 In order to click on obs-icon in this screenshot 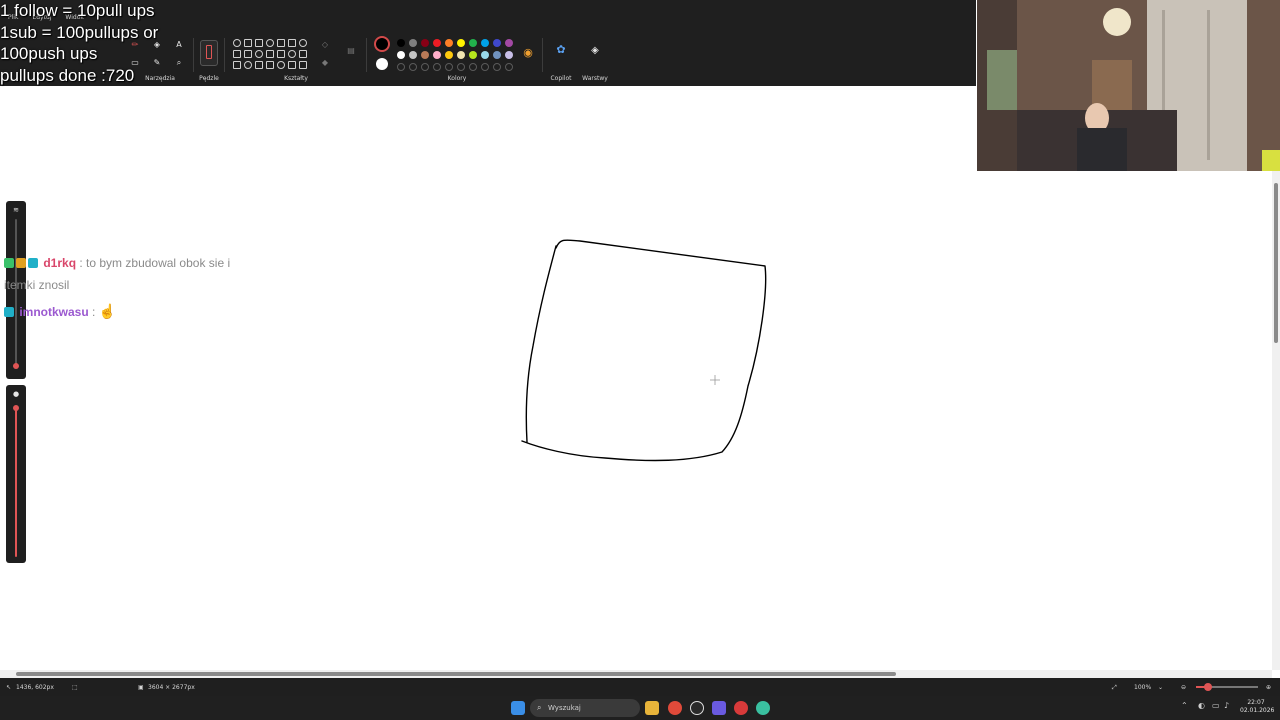, I will do `click(697, 708)`.